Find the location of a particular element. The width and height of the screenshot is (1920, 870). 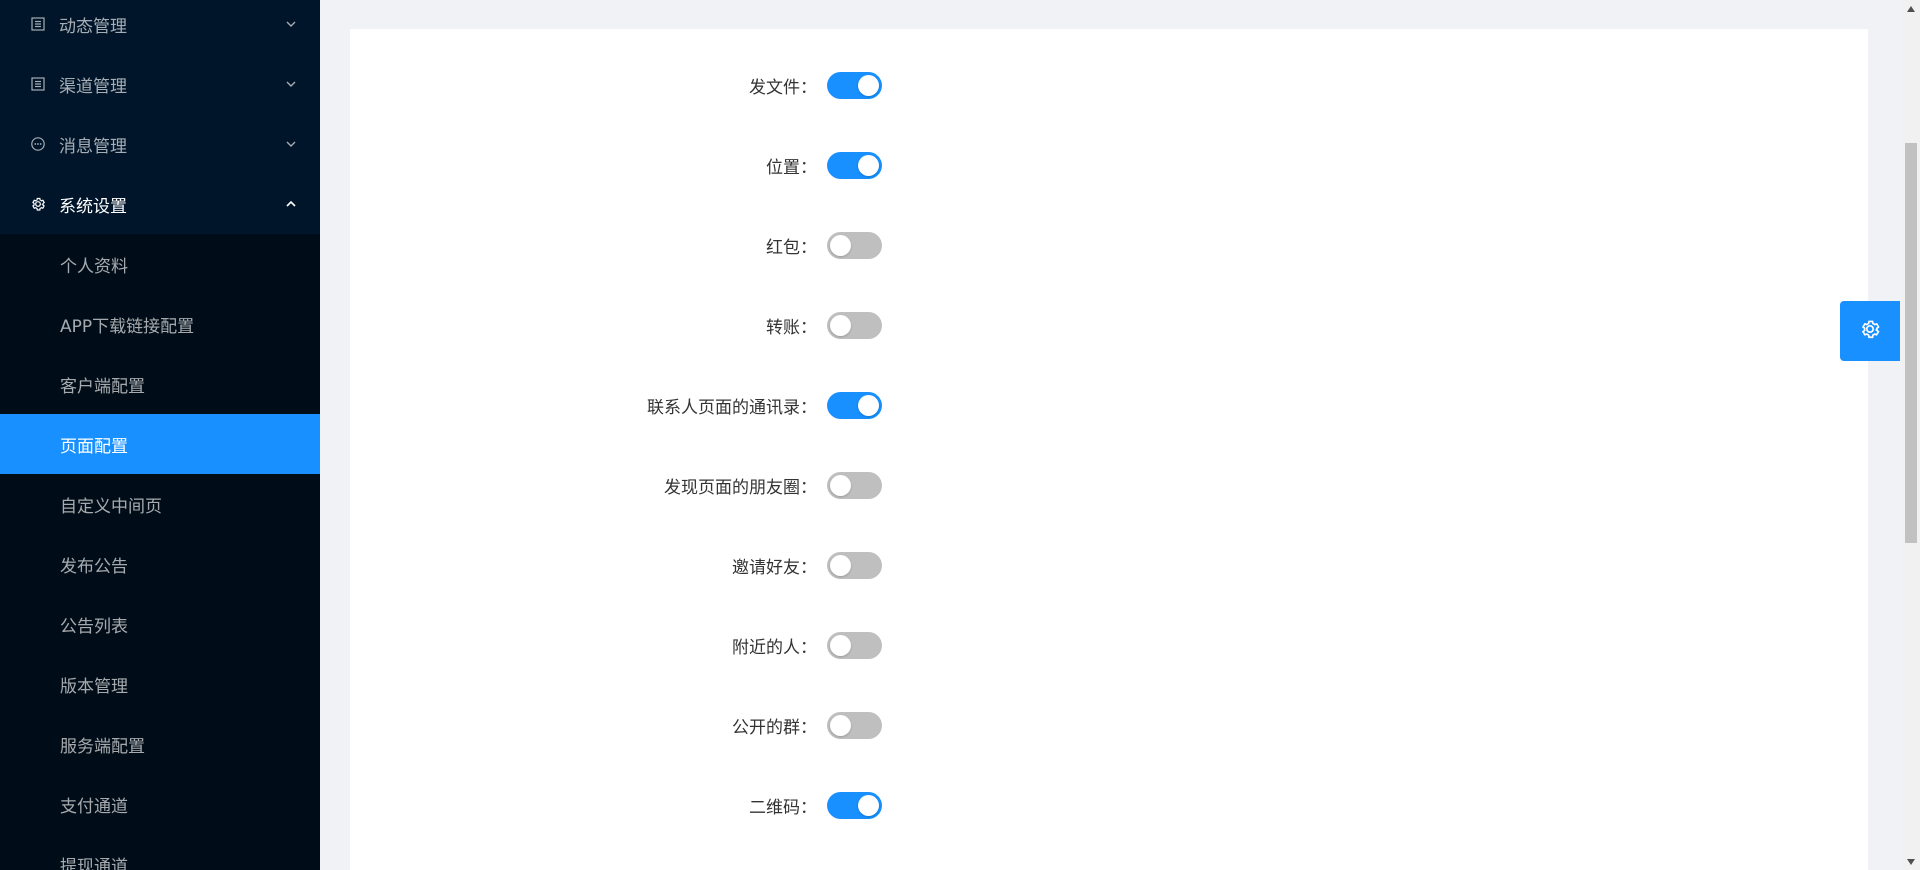

sidebar-item-custom-middle-page: 自定义中间页 is located at coordinates (160, 504).